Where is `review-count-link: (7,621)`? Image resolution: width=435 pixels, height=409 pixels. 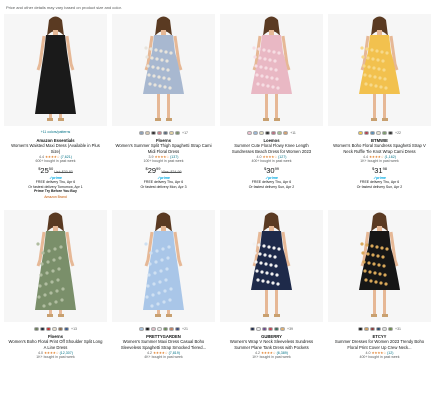
review-count-link: (7,621) is located at coordinates (66, 157).